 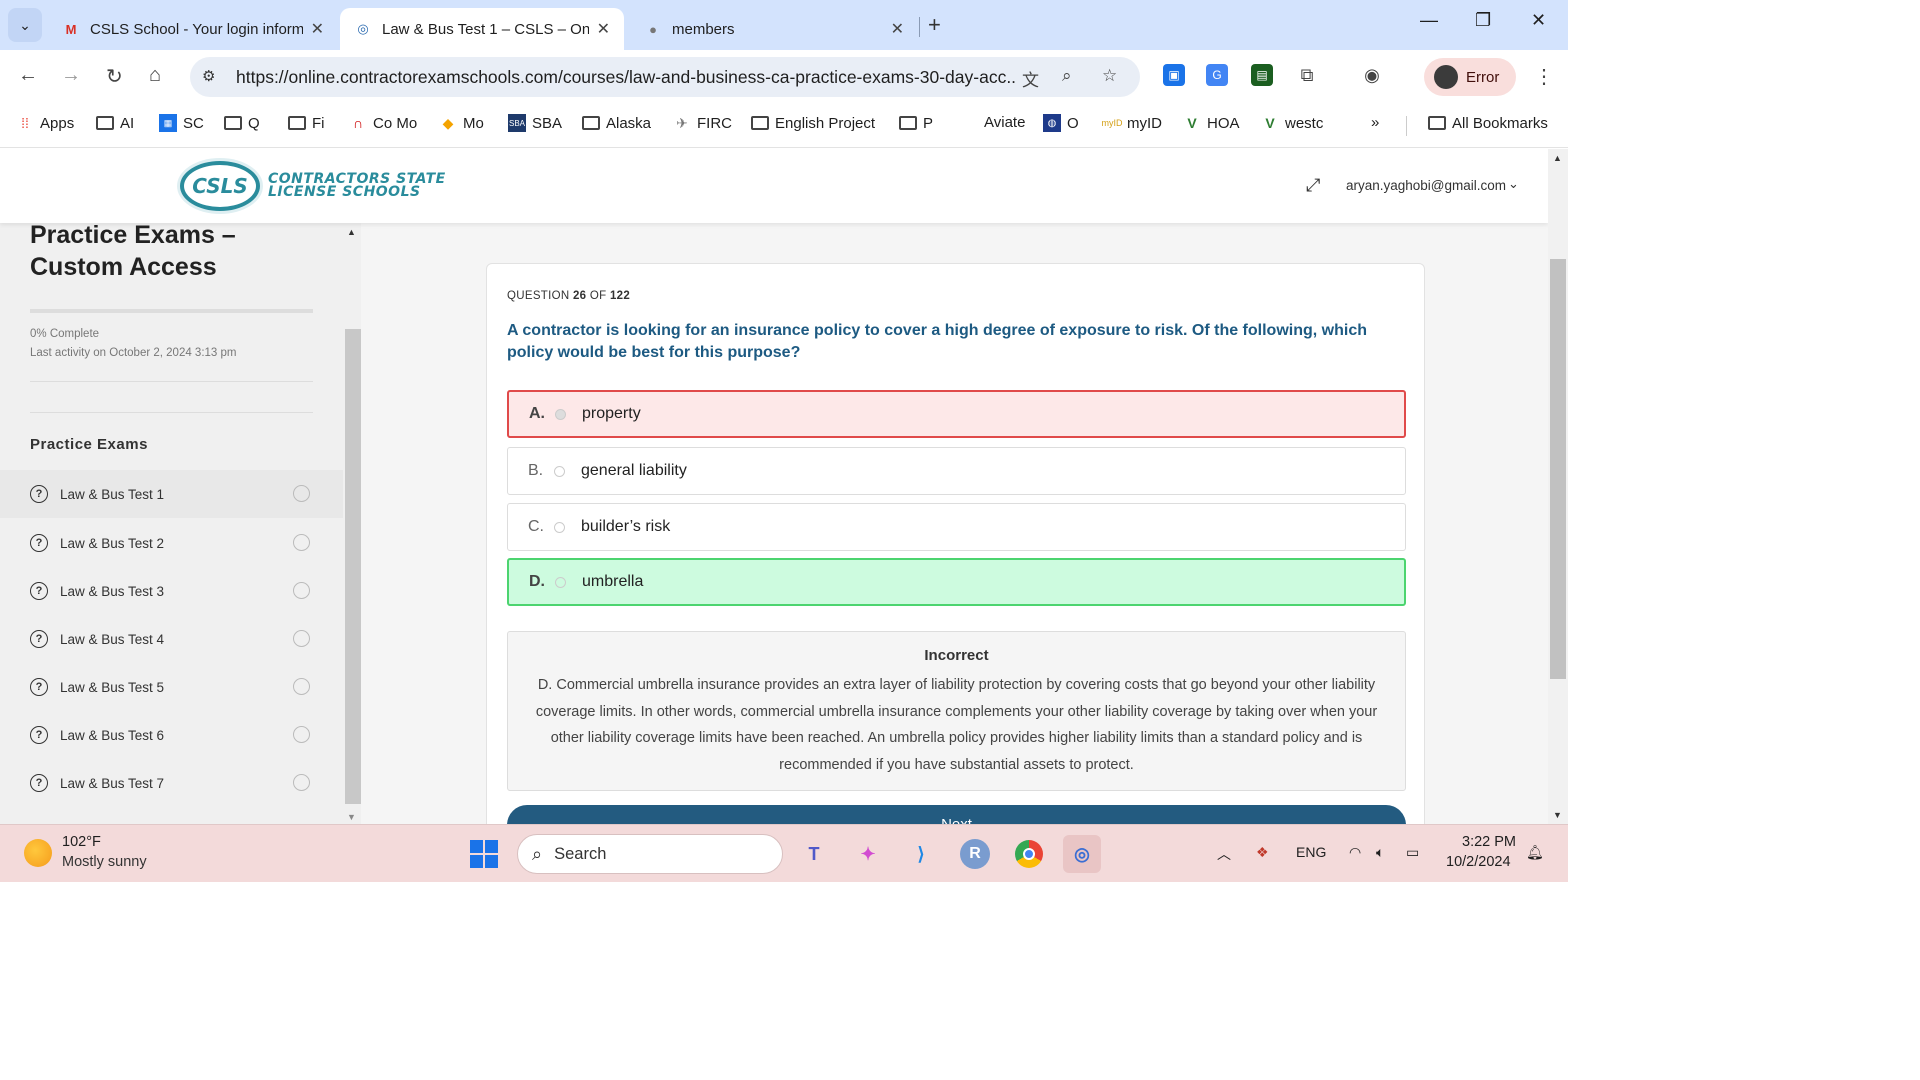 I want to click on sidebar-scrollbar: ▲ ▼, so click(x=352, y=523).